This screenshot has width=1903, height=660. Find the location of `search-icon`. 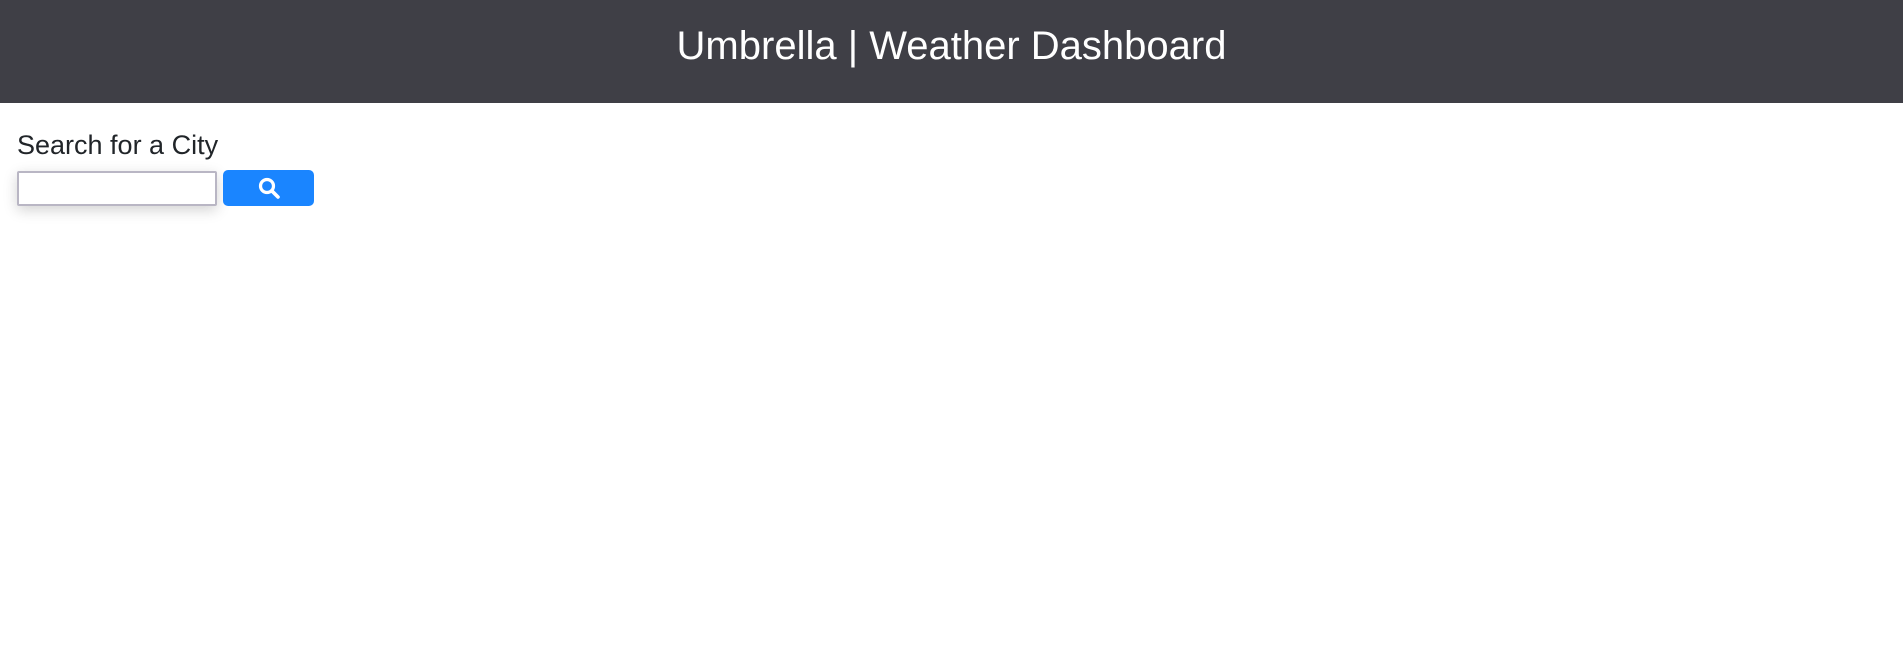

search-icon is located at coordinates (269, 188).